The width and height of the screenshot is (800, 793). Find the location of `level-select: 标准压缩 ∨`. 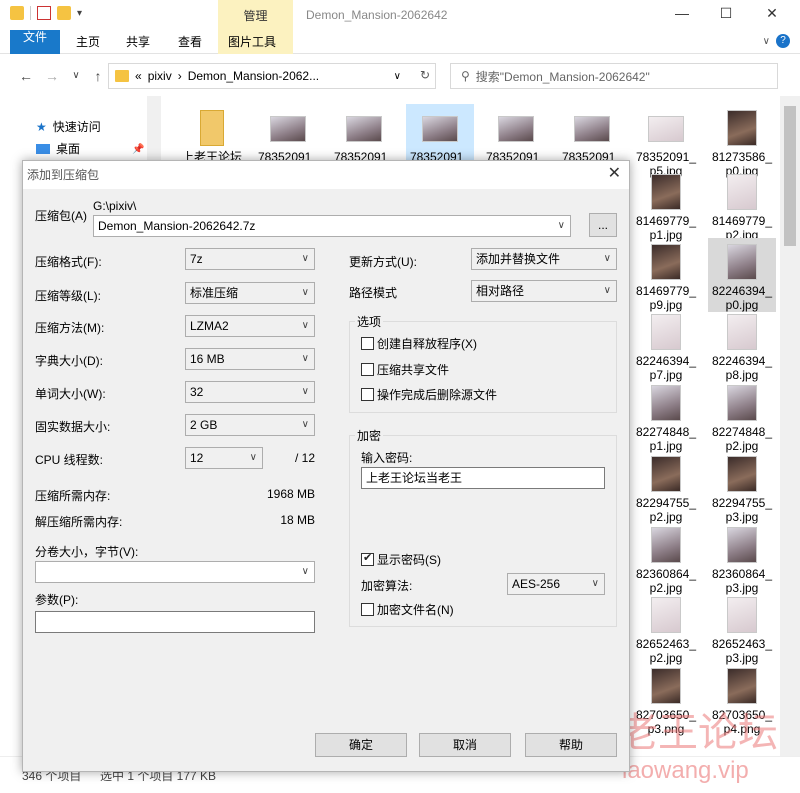

level-select: 标准压缩 ∨ is located at coordinates (250, 293).